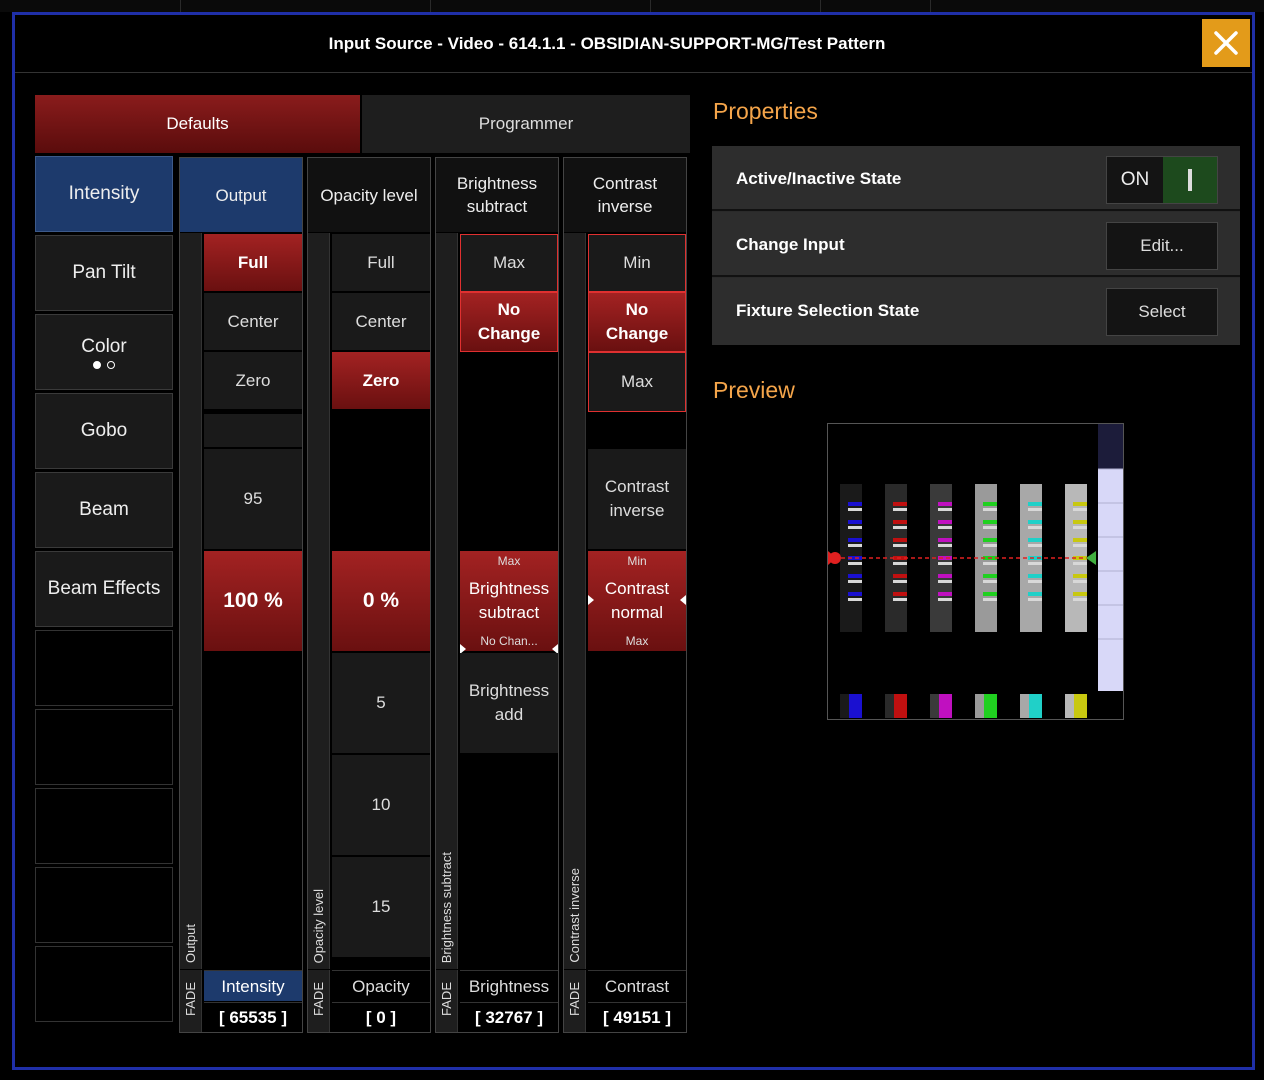  What do you see at coordinates (104, 364) in the screenshot?
I see `page-dots` at bounding box center [104, 364].